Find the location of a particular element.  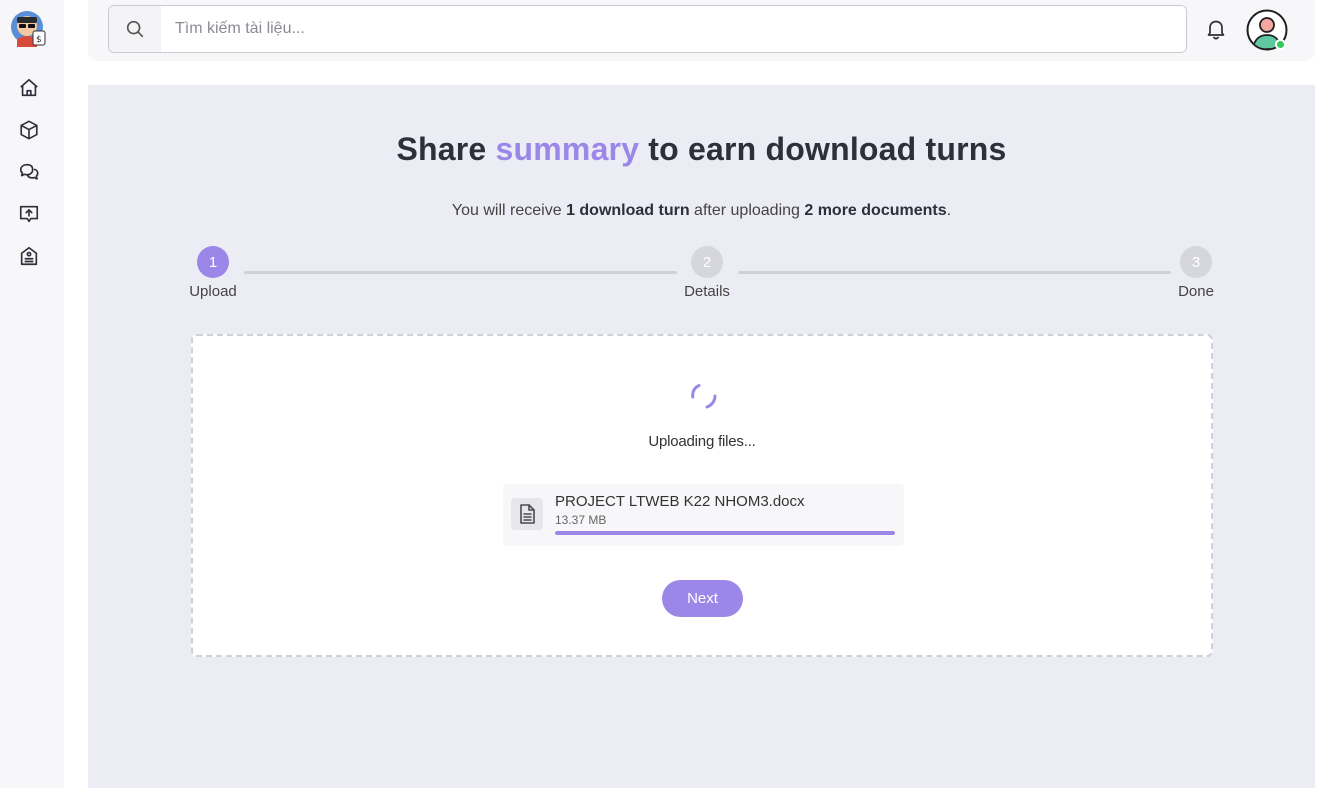

step-1-label: Upload is located at coordinates (213, 291).